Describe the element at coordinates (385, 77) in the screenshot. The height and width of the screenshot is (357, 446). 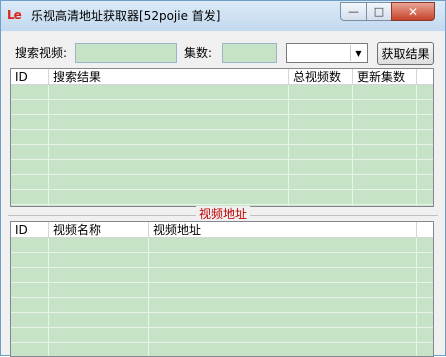
I see `column-header-updated-episodes: 更新集数` at that location.